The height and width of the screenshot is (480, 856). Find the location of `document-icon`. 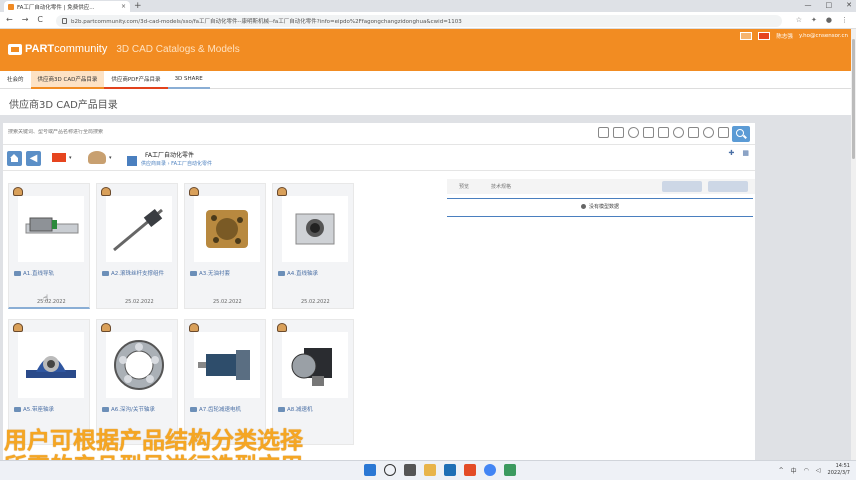

document-icon is located at coordinates (693, 132).